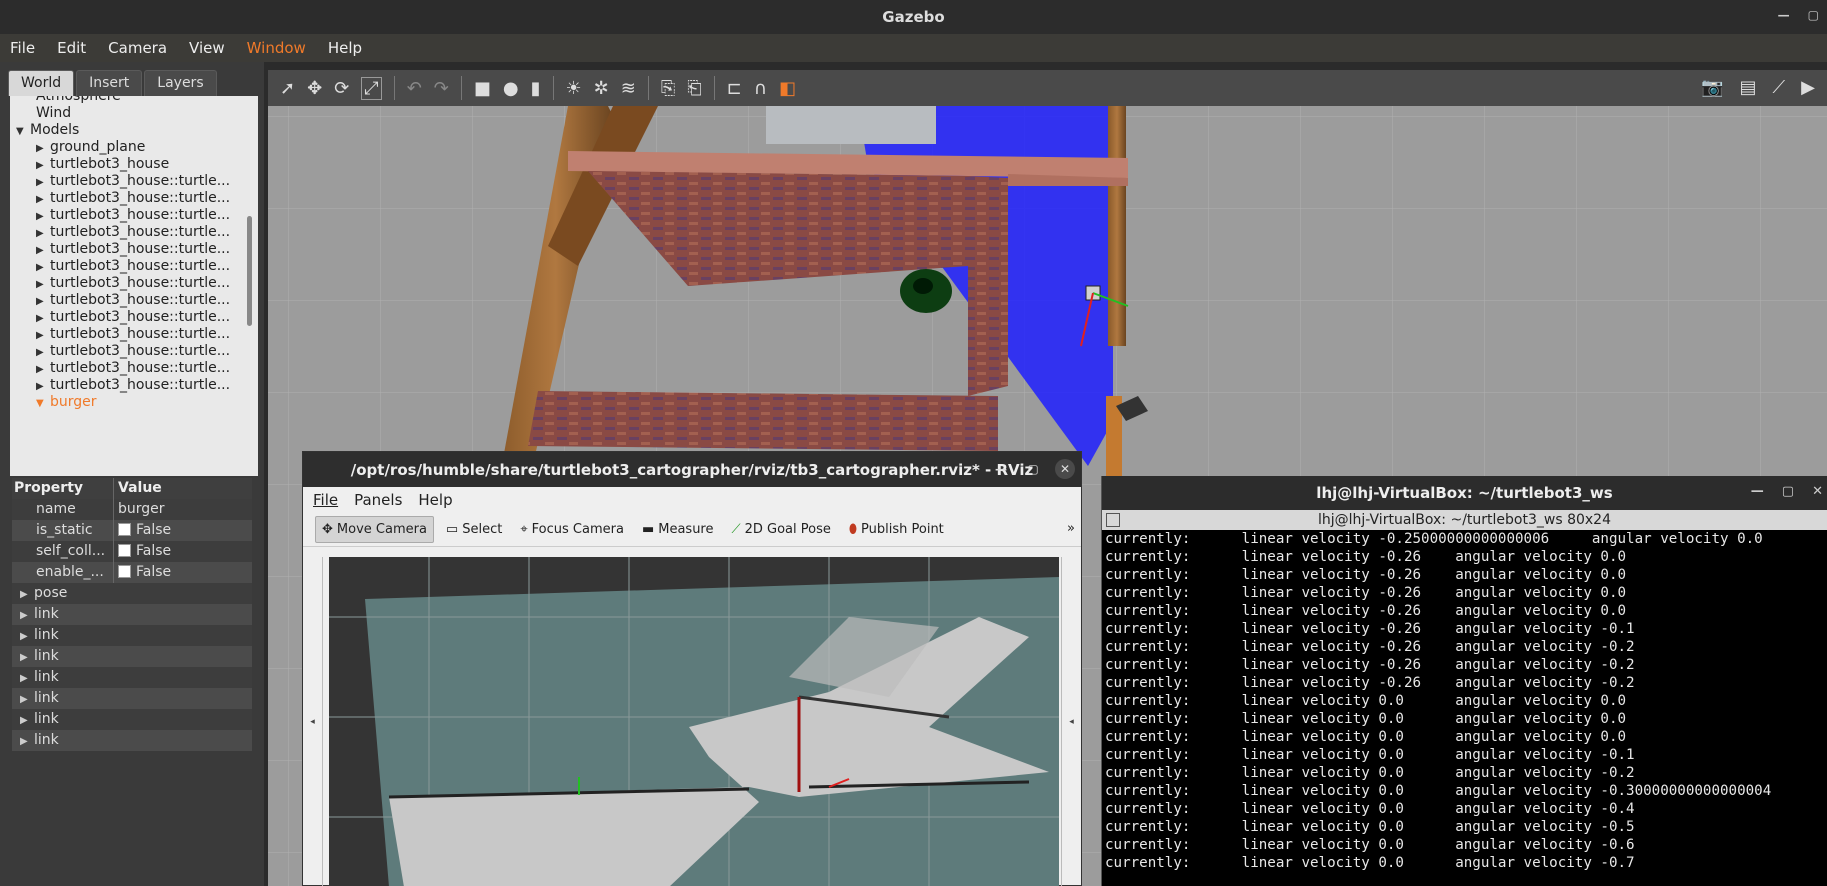  I want to click on select-arrow-icon: ➚, so click(287, 88).